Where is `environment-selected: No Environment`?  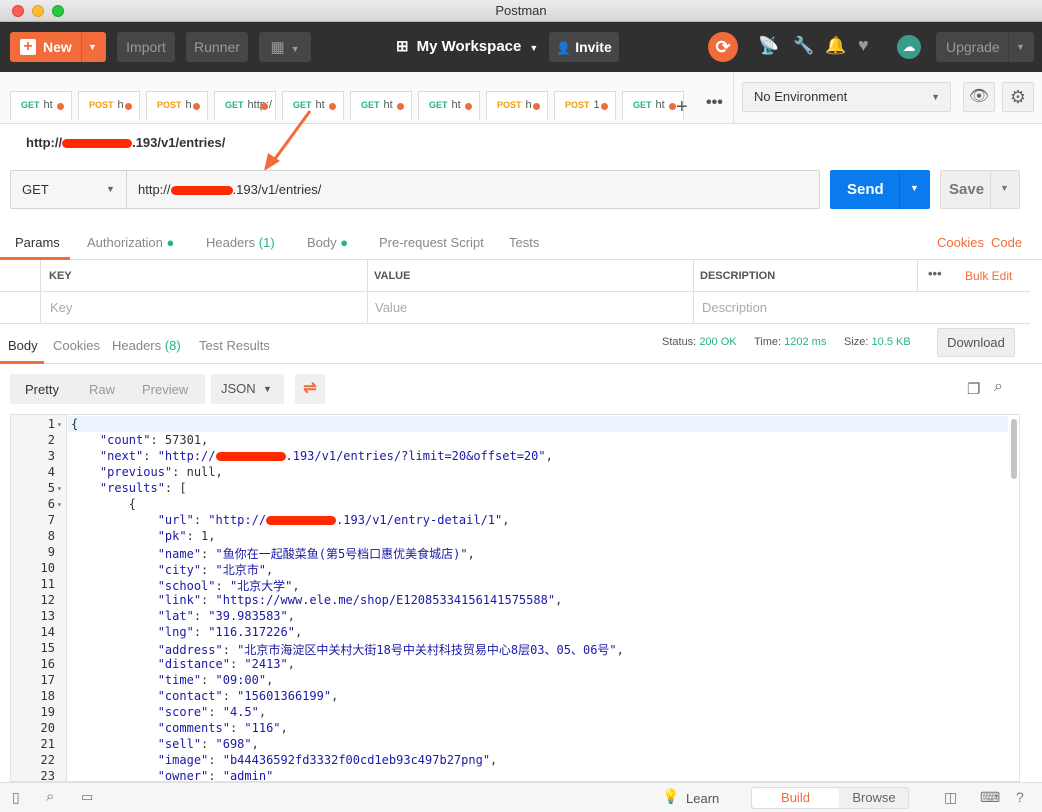
environment-selected: No Environment is located at coordinates (801, 96).